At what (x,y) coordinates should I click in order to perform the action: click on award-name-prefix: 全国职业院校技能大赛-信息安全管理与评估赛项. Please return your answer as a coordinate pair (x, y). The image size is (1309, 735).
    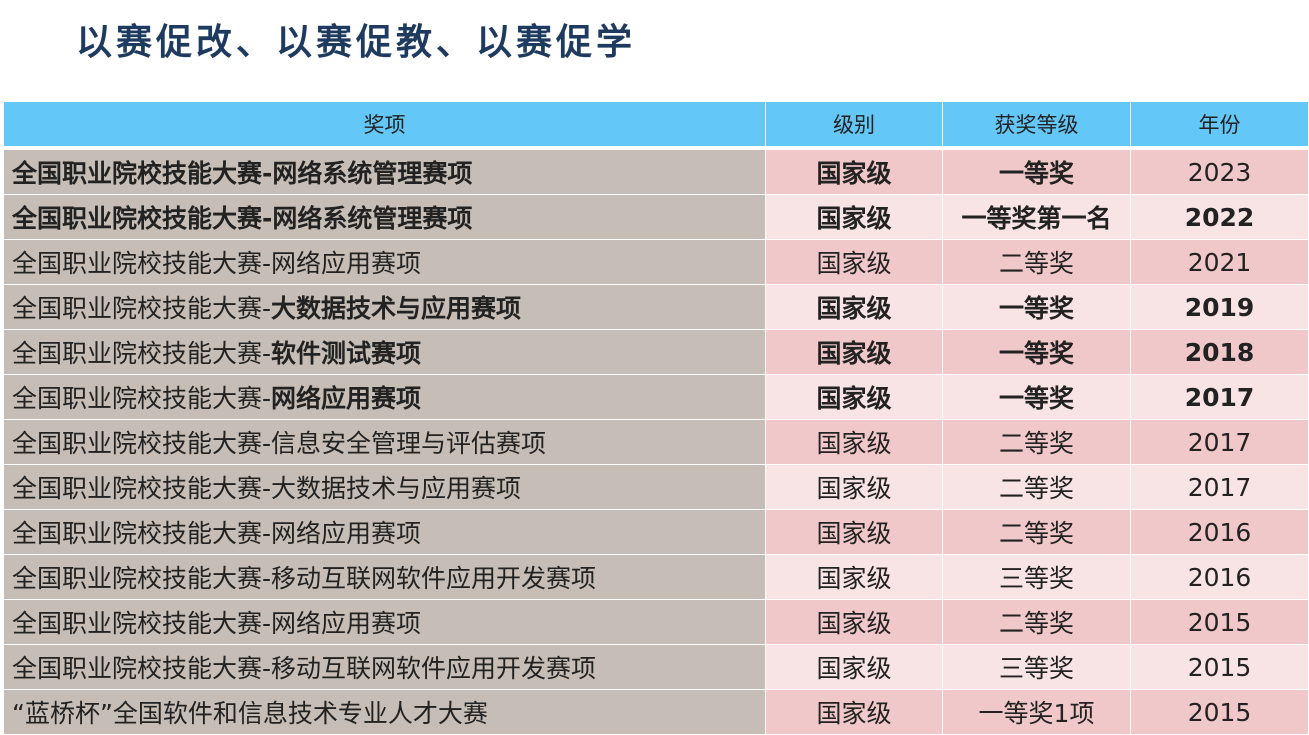
    Looking at the image, I should click on (279, 443).